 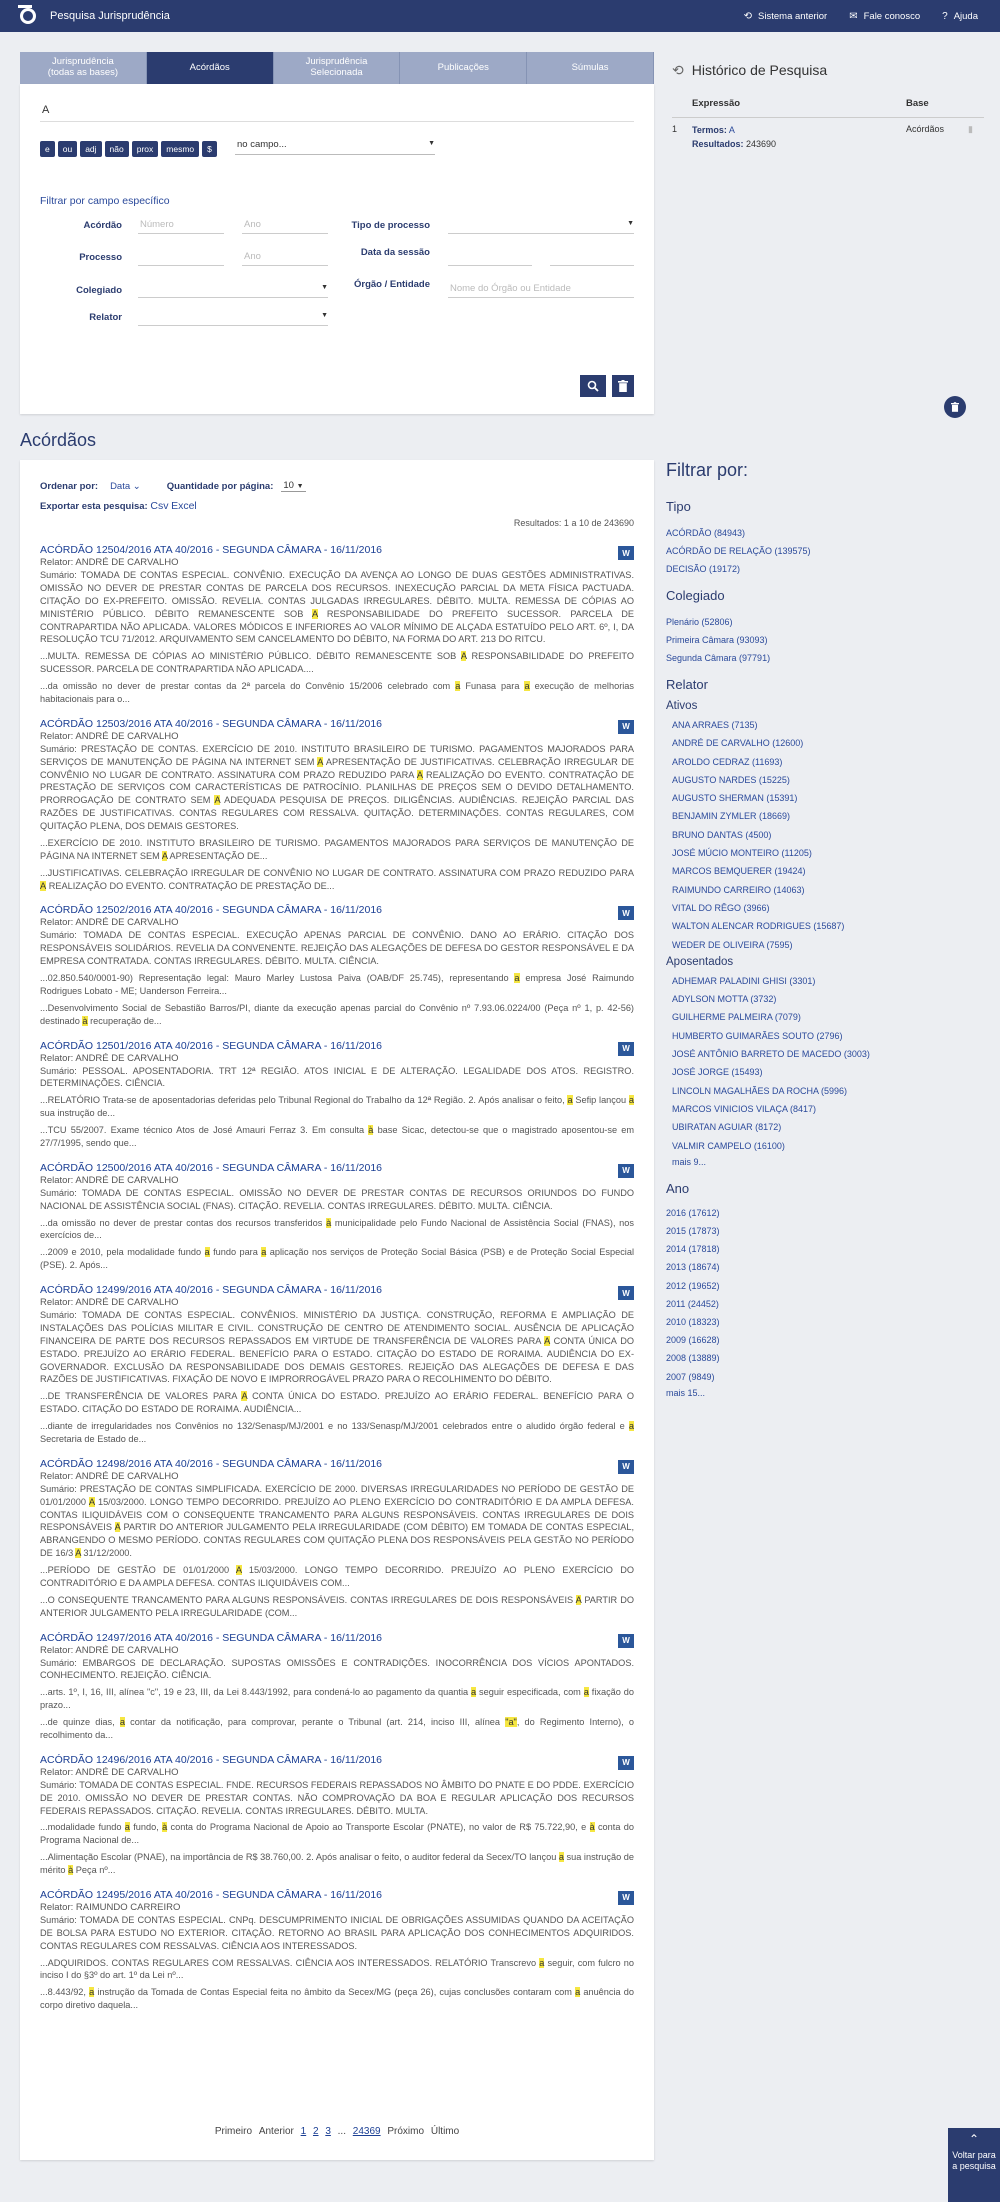 What do you see at coordinates (828, 1072) in the screenshot?
I see `facet-relator-aposentado-5: JOSÉ JORGE (15493)` at bounding box center [828, 1072].